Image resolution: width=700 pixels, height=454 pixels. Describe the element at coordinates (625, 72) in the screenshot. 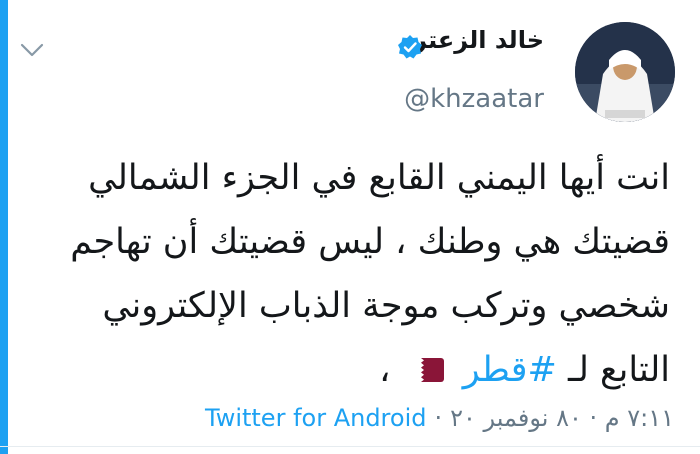

I see `avatar` at that location.